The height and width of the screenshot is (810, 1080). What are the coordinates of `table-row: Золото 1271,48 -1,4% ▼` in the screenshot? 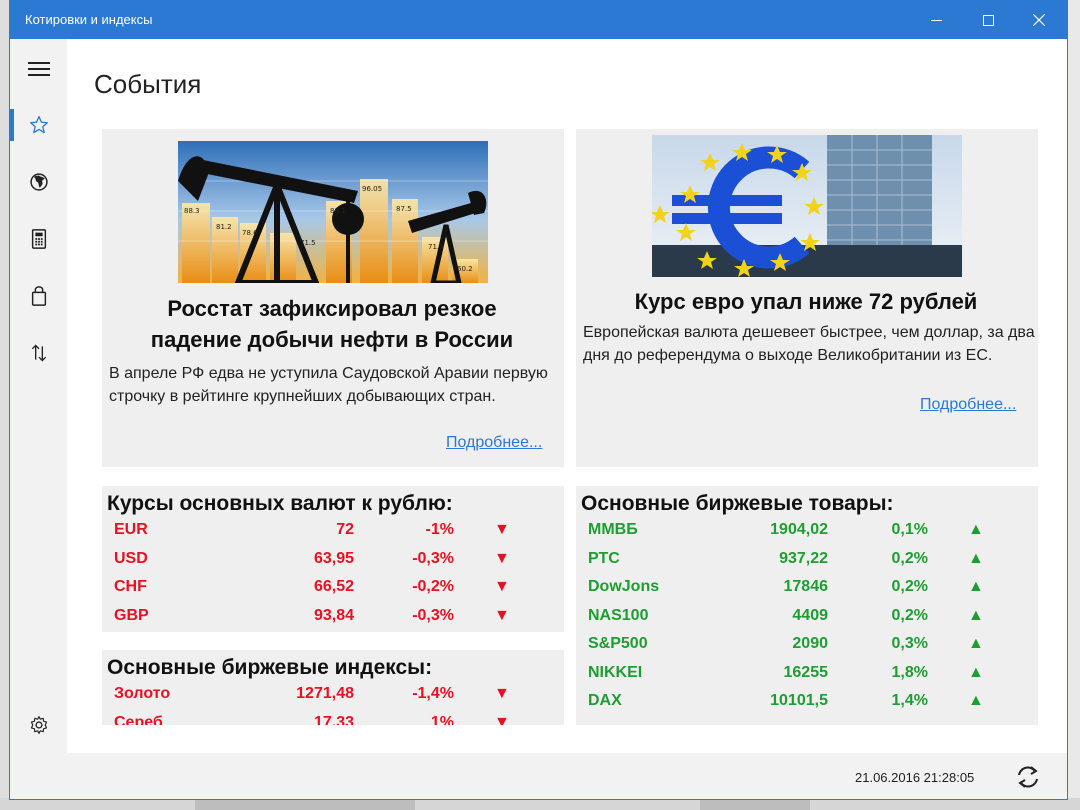 It's located at (333, 699).